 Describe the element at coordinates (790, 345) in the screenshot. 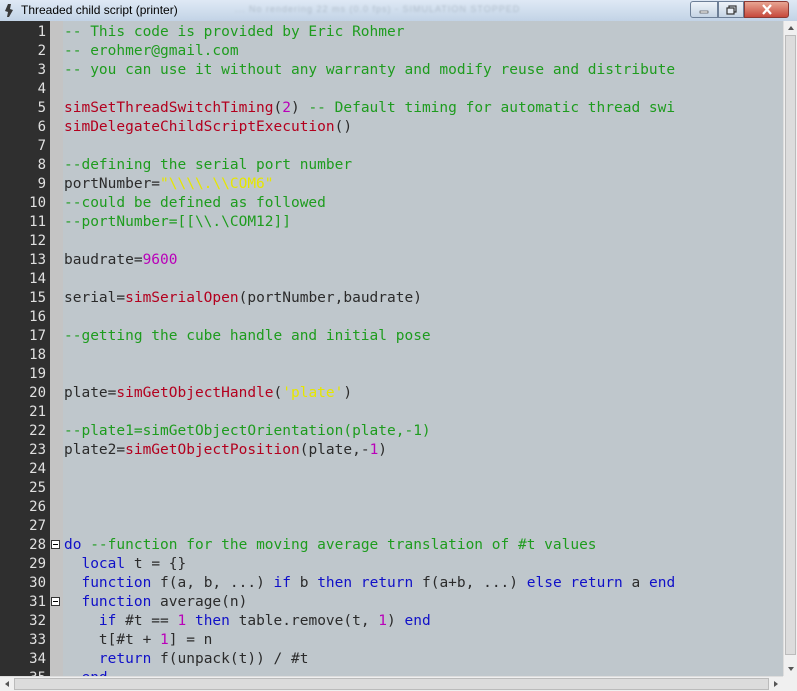

I see `vertical-scroll-thumb` at that location.